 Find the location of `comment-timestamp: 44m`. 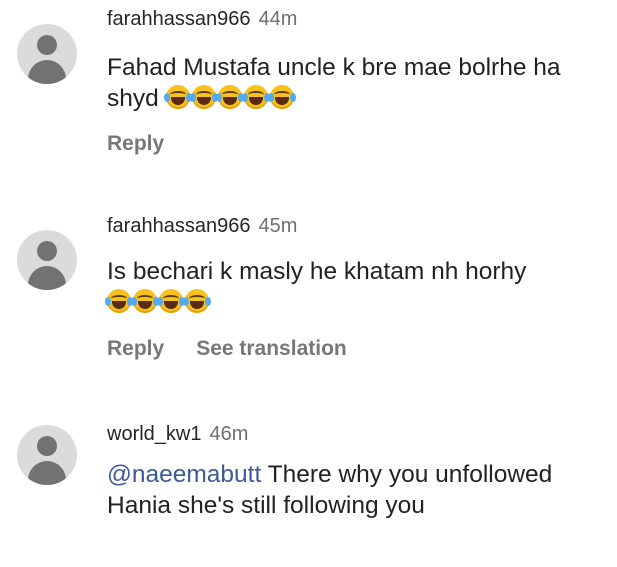

comment-timestamp: 44m is located at coordinates (278, 19).